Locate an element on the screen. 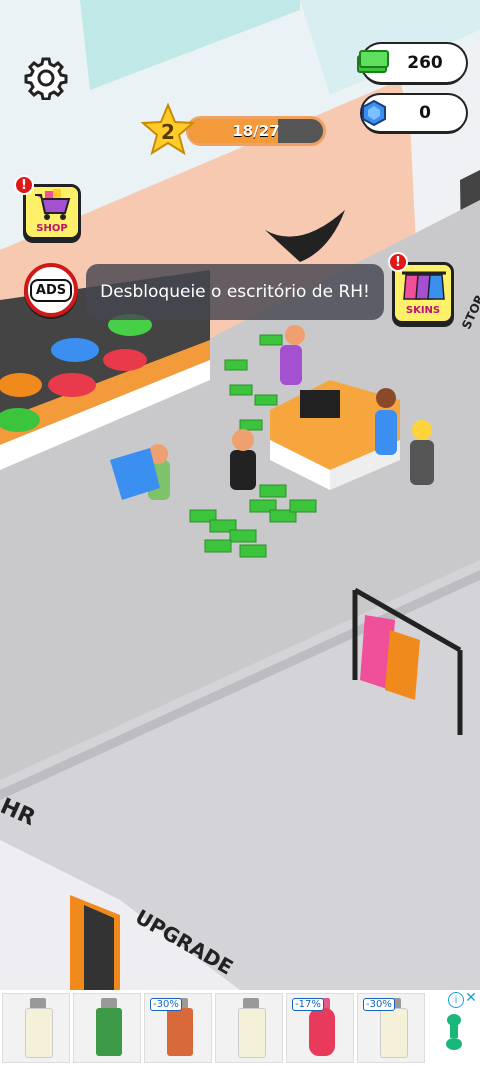 Image resolution: width=480 pixels, height=1066 pixels. shop-button-label: SHOP is located at coordinates (52, 228).